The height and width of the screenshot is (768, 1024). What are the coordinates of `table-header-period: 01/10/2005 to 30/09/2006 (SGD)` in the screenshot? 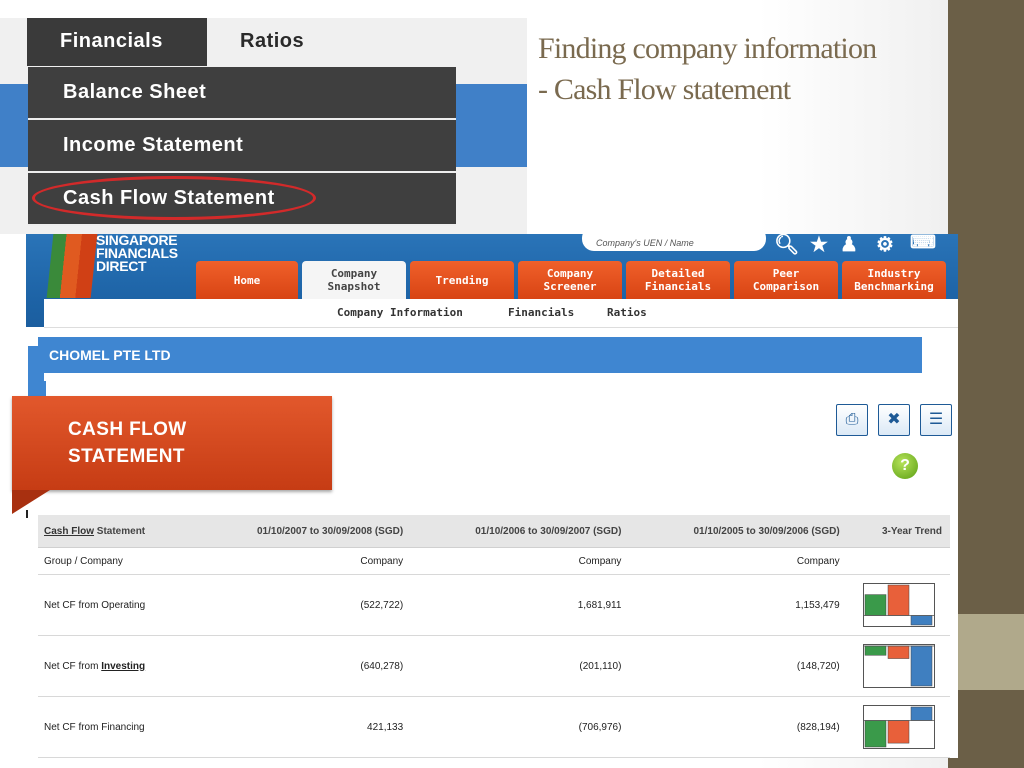 It's located at (738, 531).